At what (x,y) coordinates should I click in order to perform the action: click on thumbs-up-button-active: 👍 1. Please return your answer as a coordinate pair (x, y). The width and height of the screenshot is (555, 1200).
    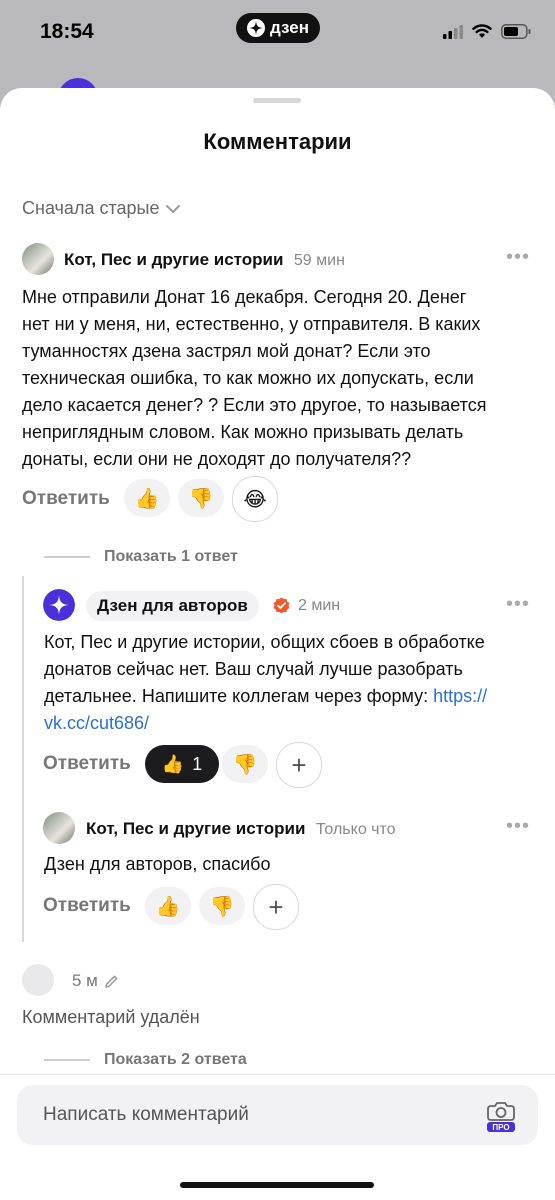
    Looking at the image, I should click on (182, 764).